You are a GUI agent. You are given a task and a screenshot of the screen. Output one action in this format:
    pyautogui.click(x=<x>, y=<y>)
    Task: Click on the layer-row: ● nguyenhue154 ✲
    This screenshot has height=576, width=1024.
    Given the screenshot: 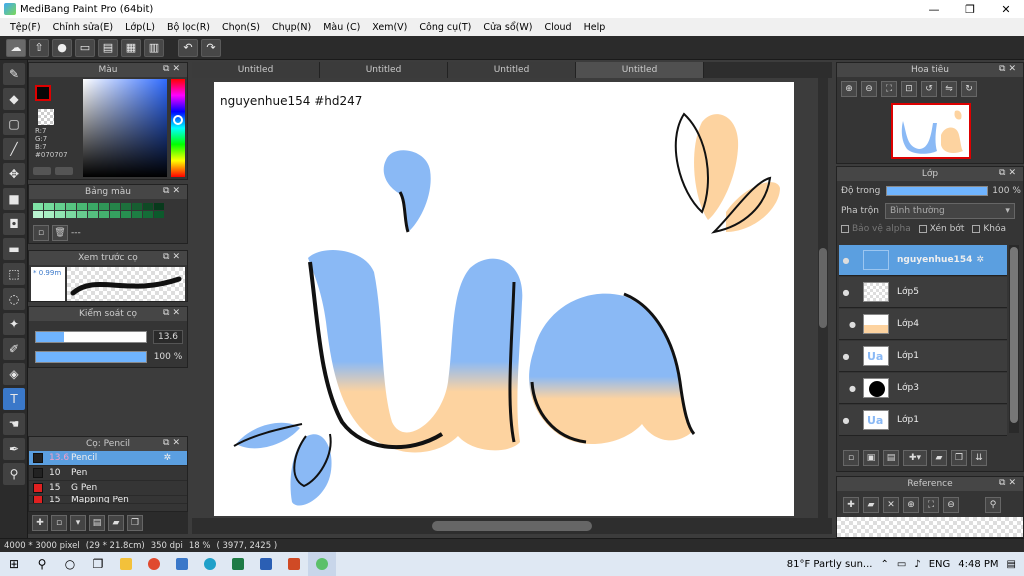 What is the action you would take?
    pyautogui.click(x=923, y=260)
    